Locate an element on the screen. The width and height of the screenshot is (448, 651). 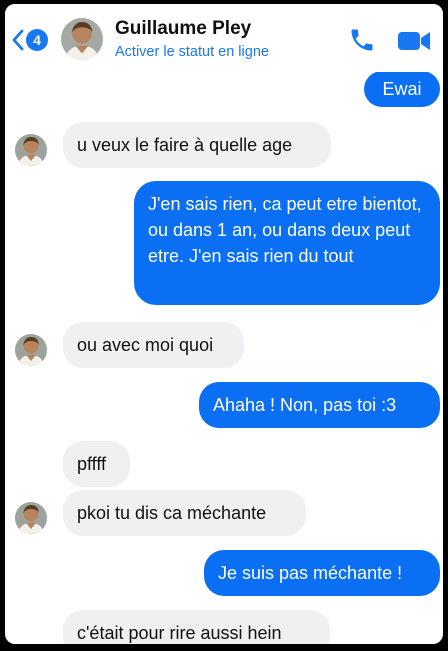
message-bubble-outgoing: Ewai is located at coordinates (402, 89).